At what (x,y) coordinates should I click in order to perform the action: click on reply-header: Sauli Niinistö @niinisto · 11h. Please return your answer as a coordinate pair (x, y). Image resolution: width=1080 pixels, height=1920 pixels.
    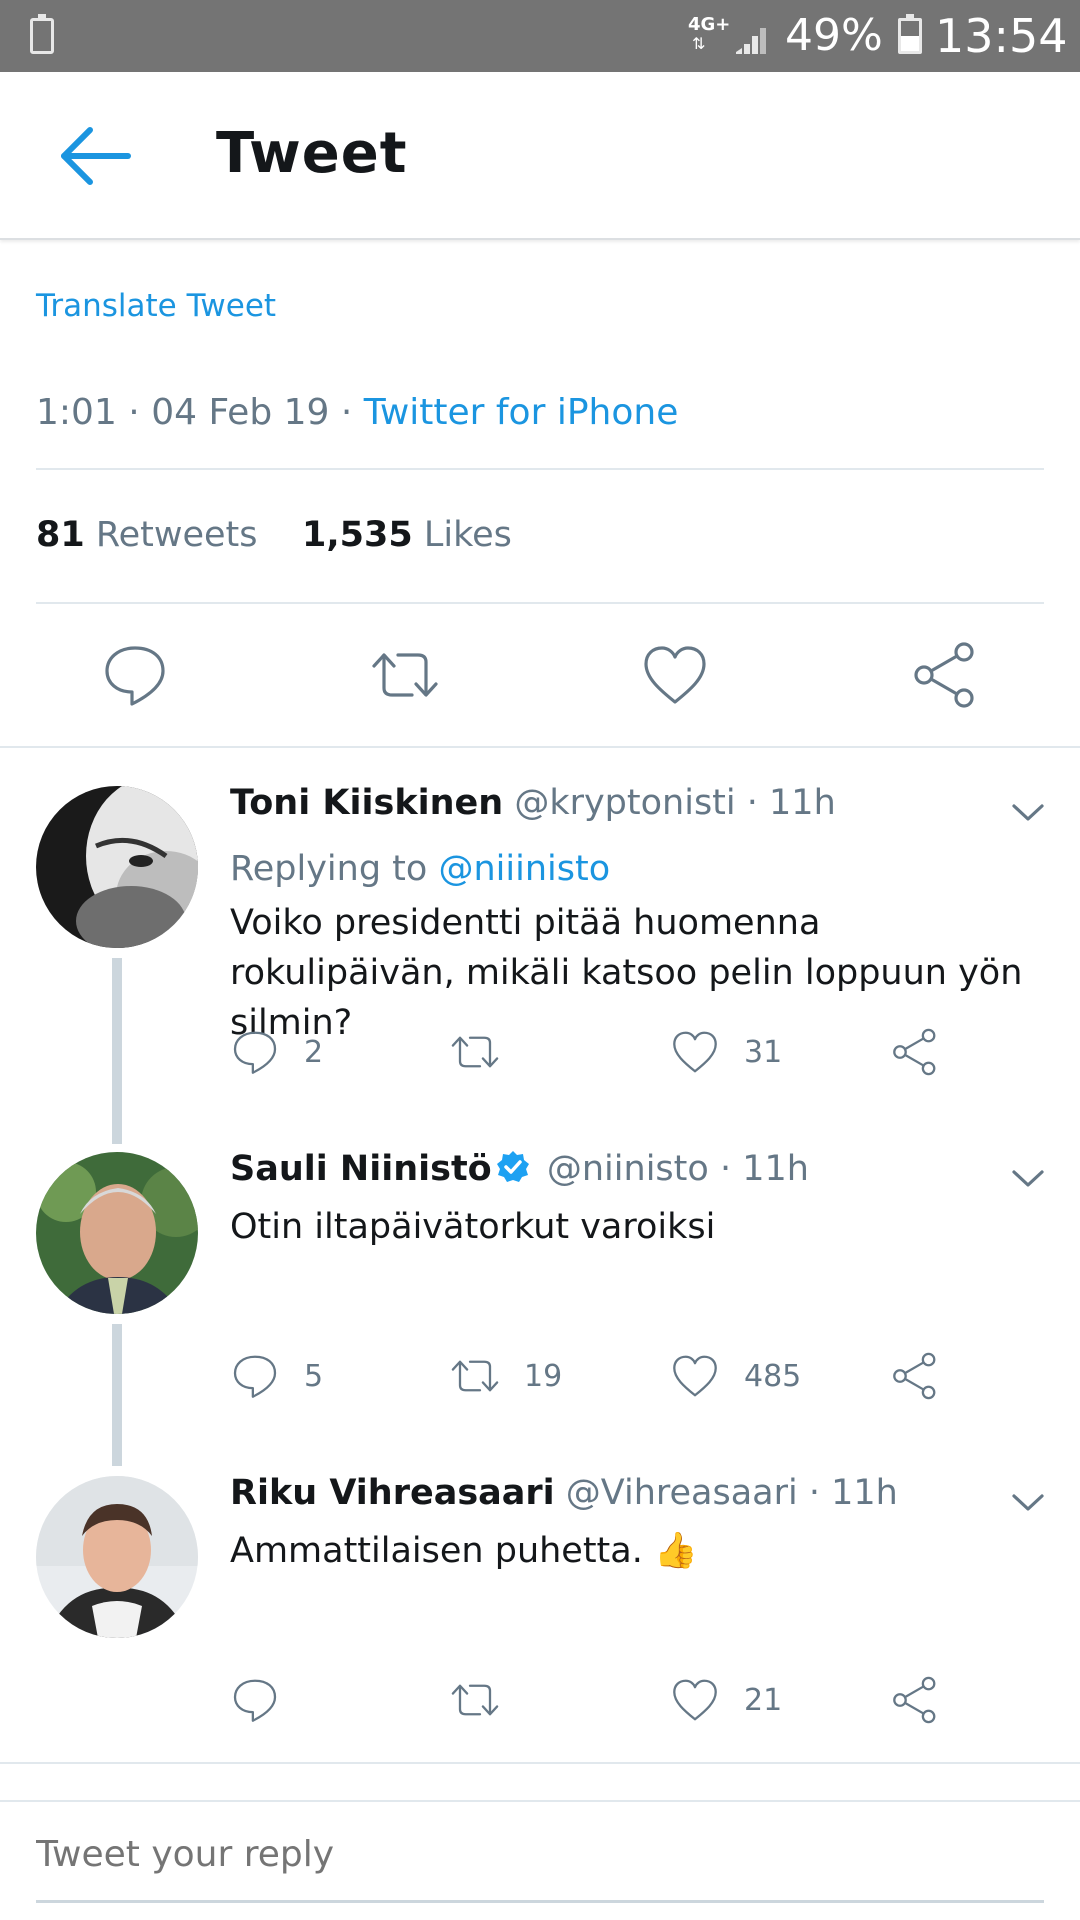
    Looking at the image, I should click on (519, 1169).